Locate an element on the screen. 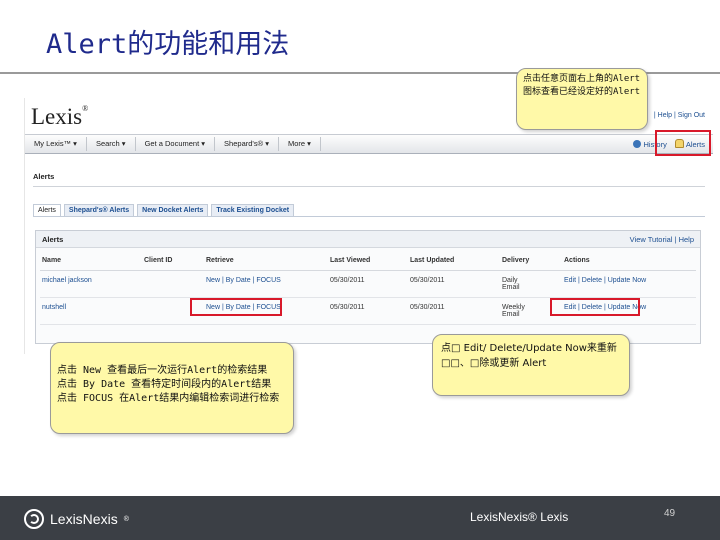 Image resolution: width=720 pixels, height=540 pixels. col-last-updated: Last Updated is located at coordinates (454, 262).